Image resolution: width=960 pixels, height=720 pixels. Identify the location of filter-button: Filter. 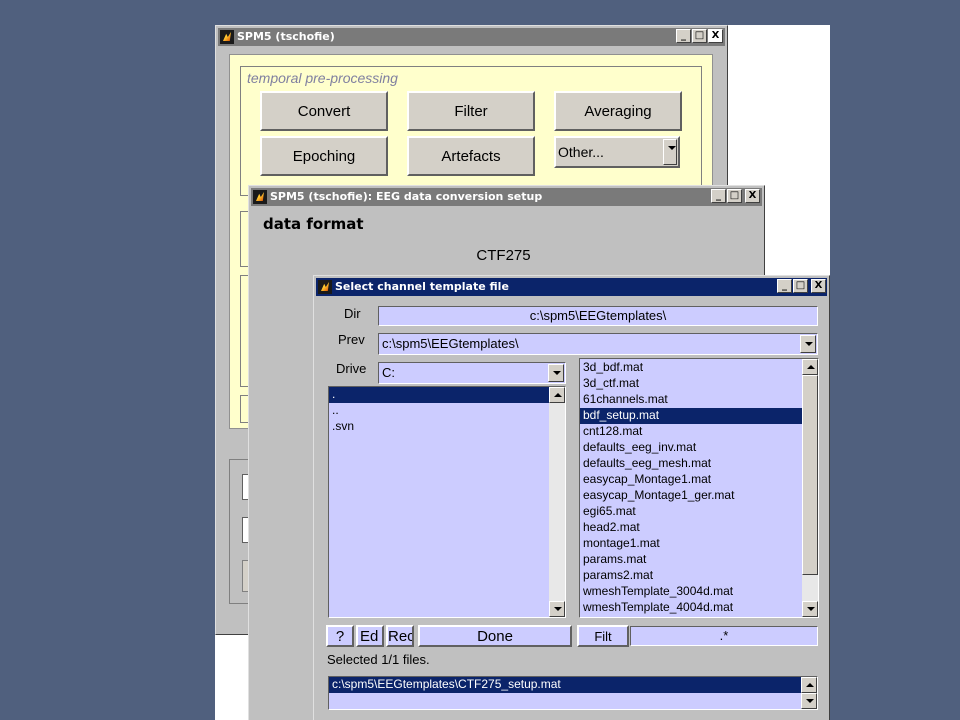
(471, 111).